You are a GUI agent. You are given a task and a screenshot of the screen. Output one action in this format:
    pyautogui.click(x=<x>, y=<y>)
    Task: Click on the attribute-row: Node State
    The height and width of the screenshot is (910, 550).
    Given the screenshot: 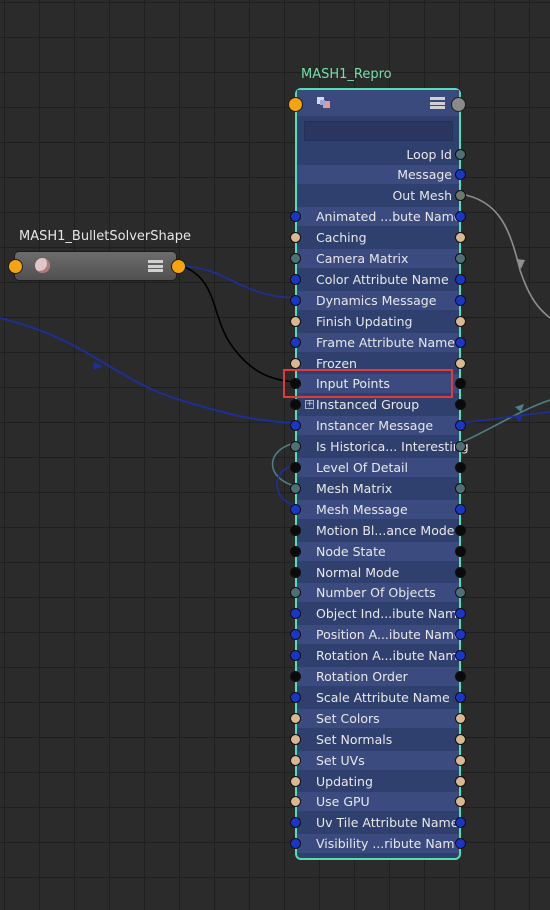 What is the action you would take?
    pyautogui.click(x=378, y=551)
    